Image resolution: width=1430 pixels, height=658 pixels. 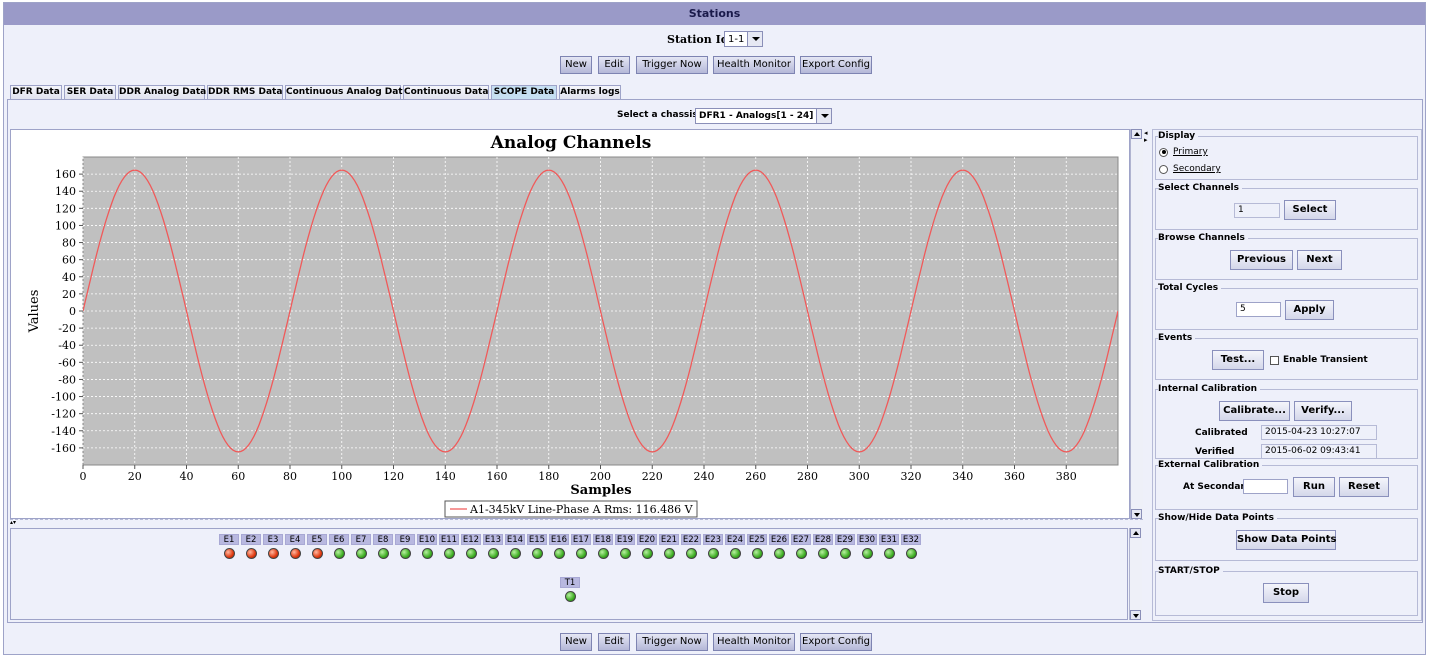 What do you see at coordinates (1261, 260) in the screenshot?
I see `previous-button: Previous` at bounding box center [1261, 260].